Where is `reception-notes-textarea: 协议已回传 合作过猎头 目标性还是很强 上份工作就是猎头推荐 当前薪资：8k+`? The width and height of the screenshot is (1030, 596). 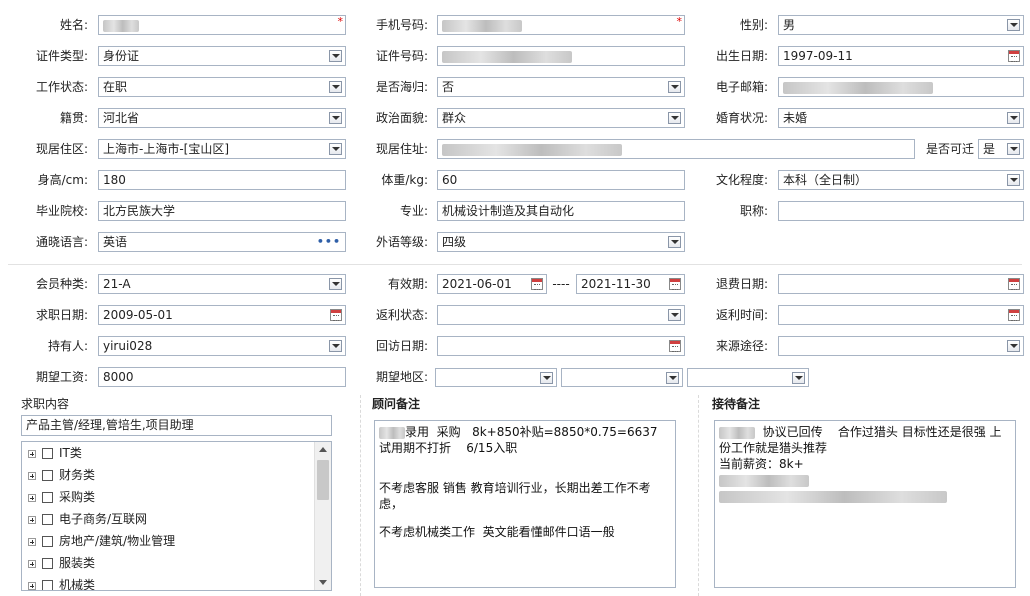
reception-notes-textarea: 协议已回传 合作过猎头 目标性还是很强 上份工作就是猎头推荐 当前薪资：8k+ is located at coordinates (865, 504).